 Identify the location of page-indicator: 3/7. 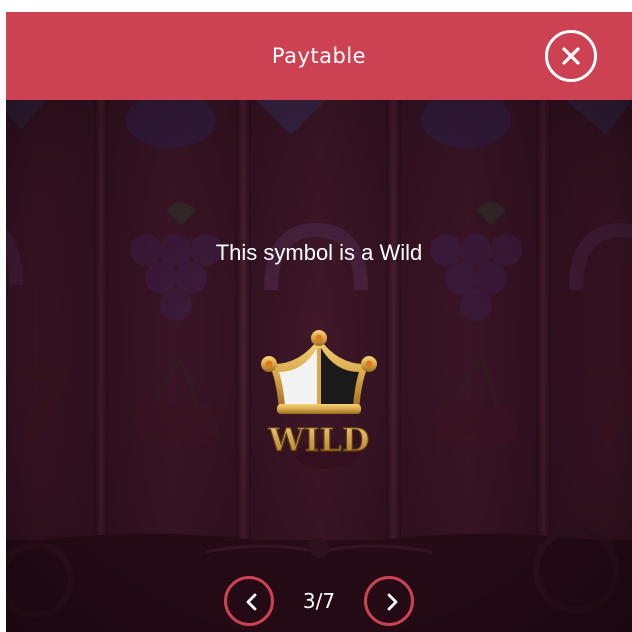
(319, 601).